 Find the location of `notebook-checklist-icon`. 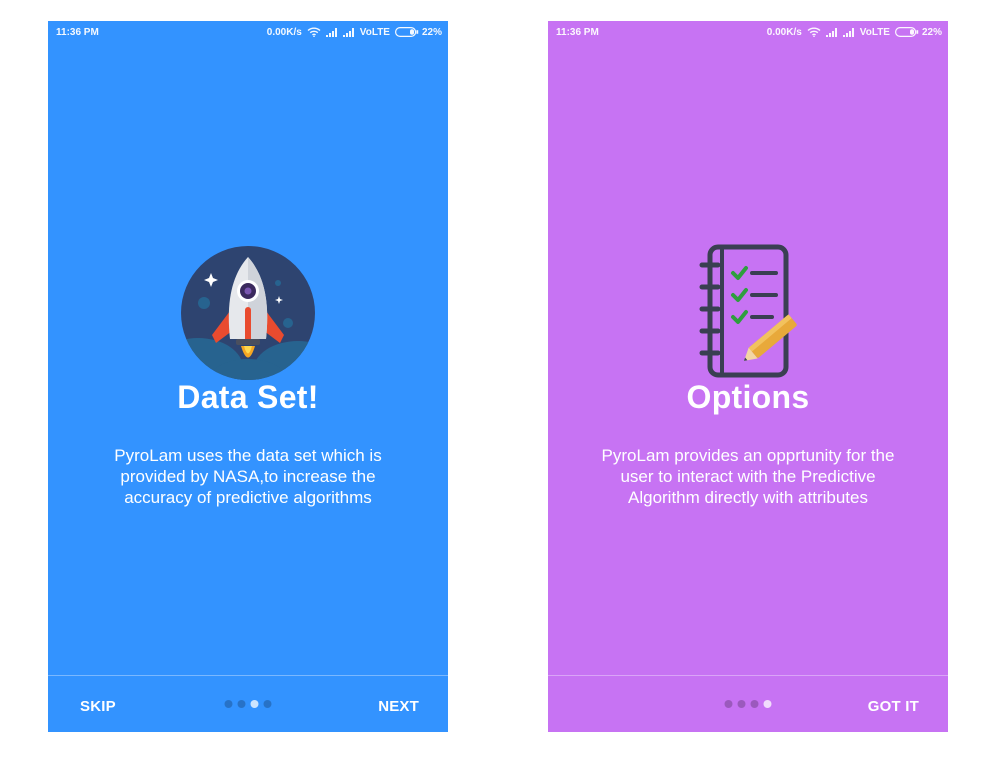

notebook-checklist-icon is located at coordinates (748, 313).